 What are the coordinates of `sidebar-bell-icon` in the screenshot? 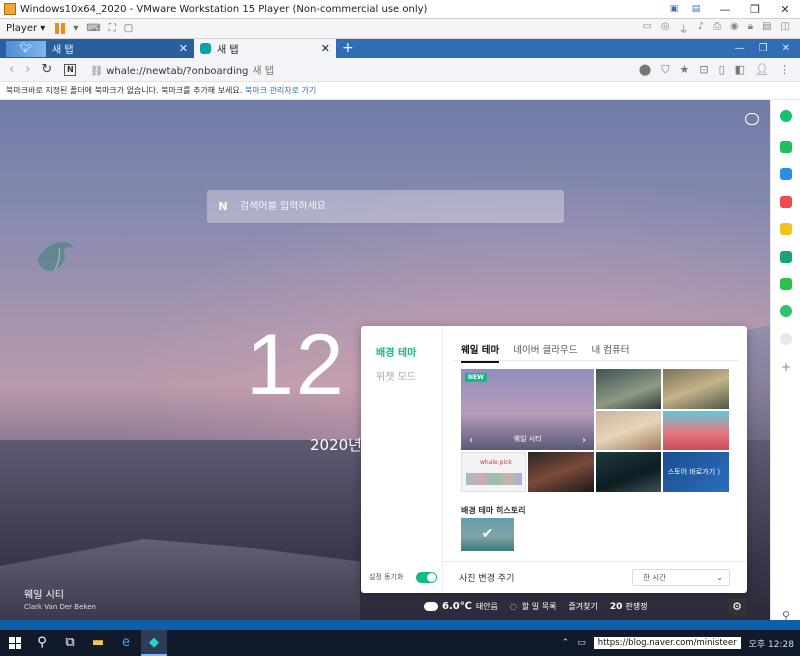 It's located at (786, 147).